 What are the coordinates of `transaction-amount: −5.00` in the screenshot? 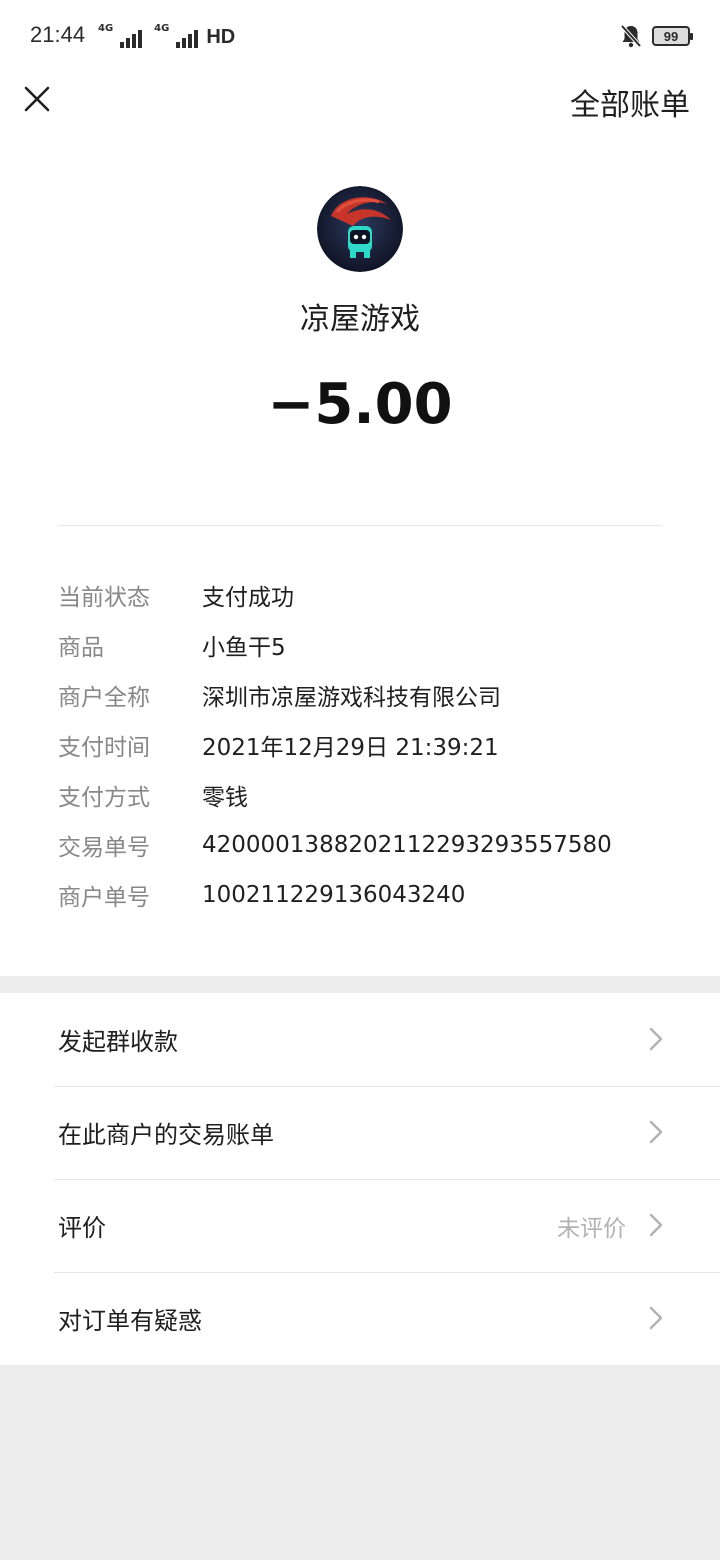 It's located at (360, 404).